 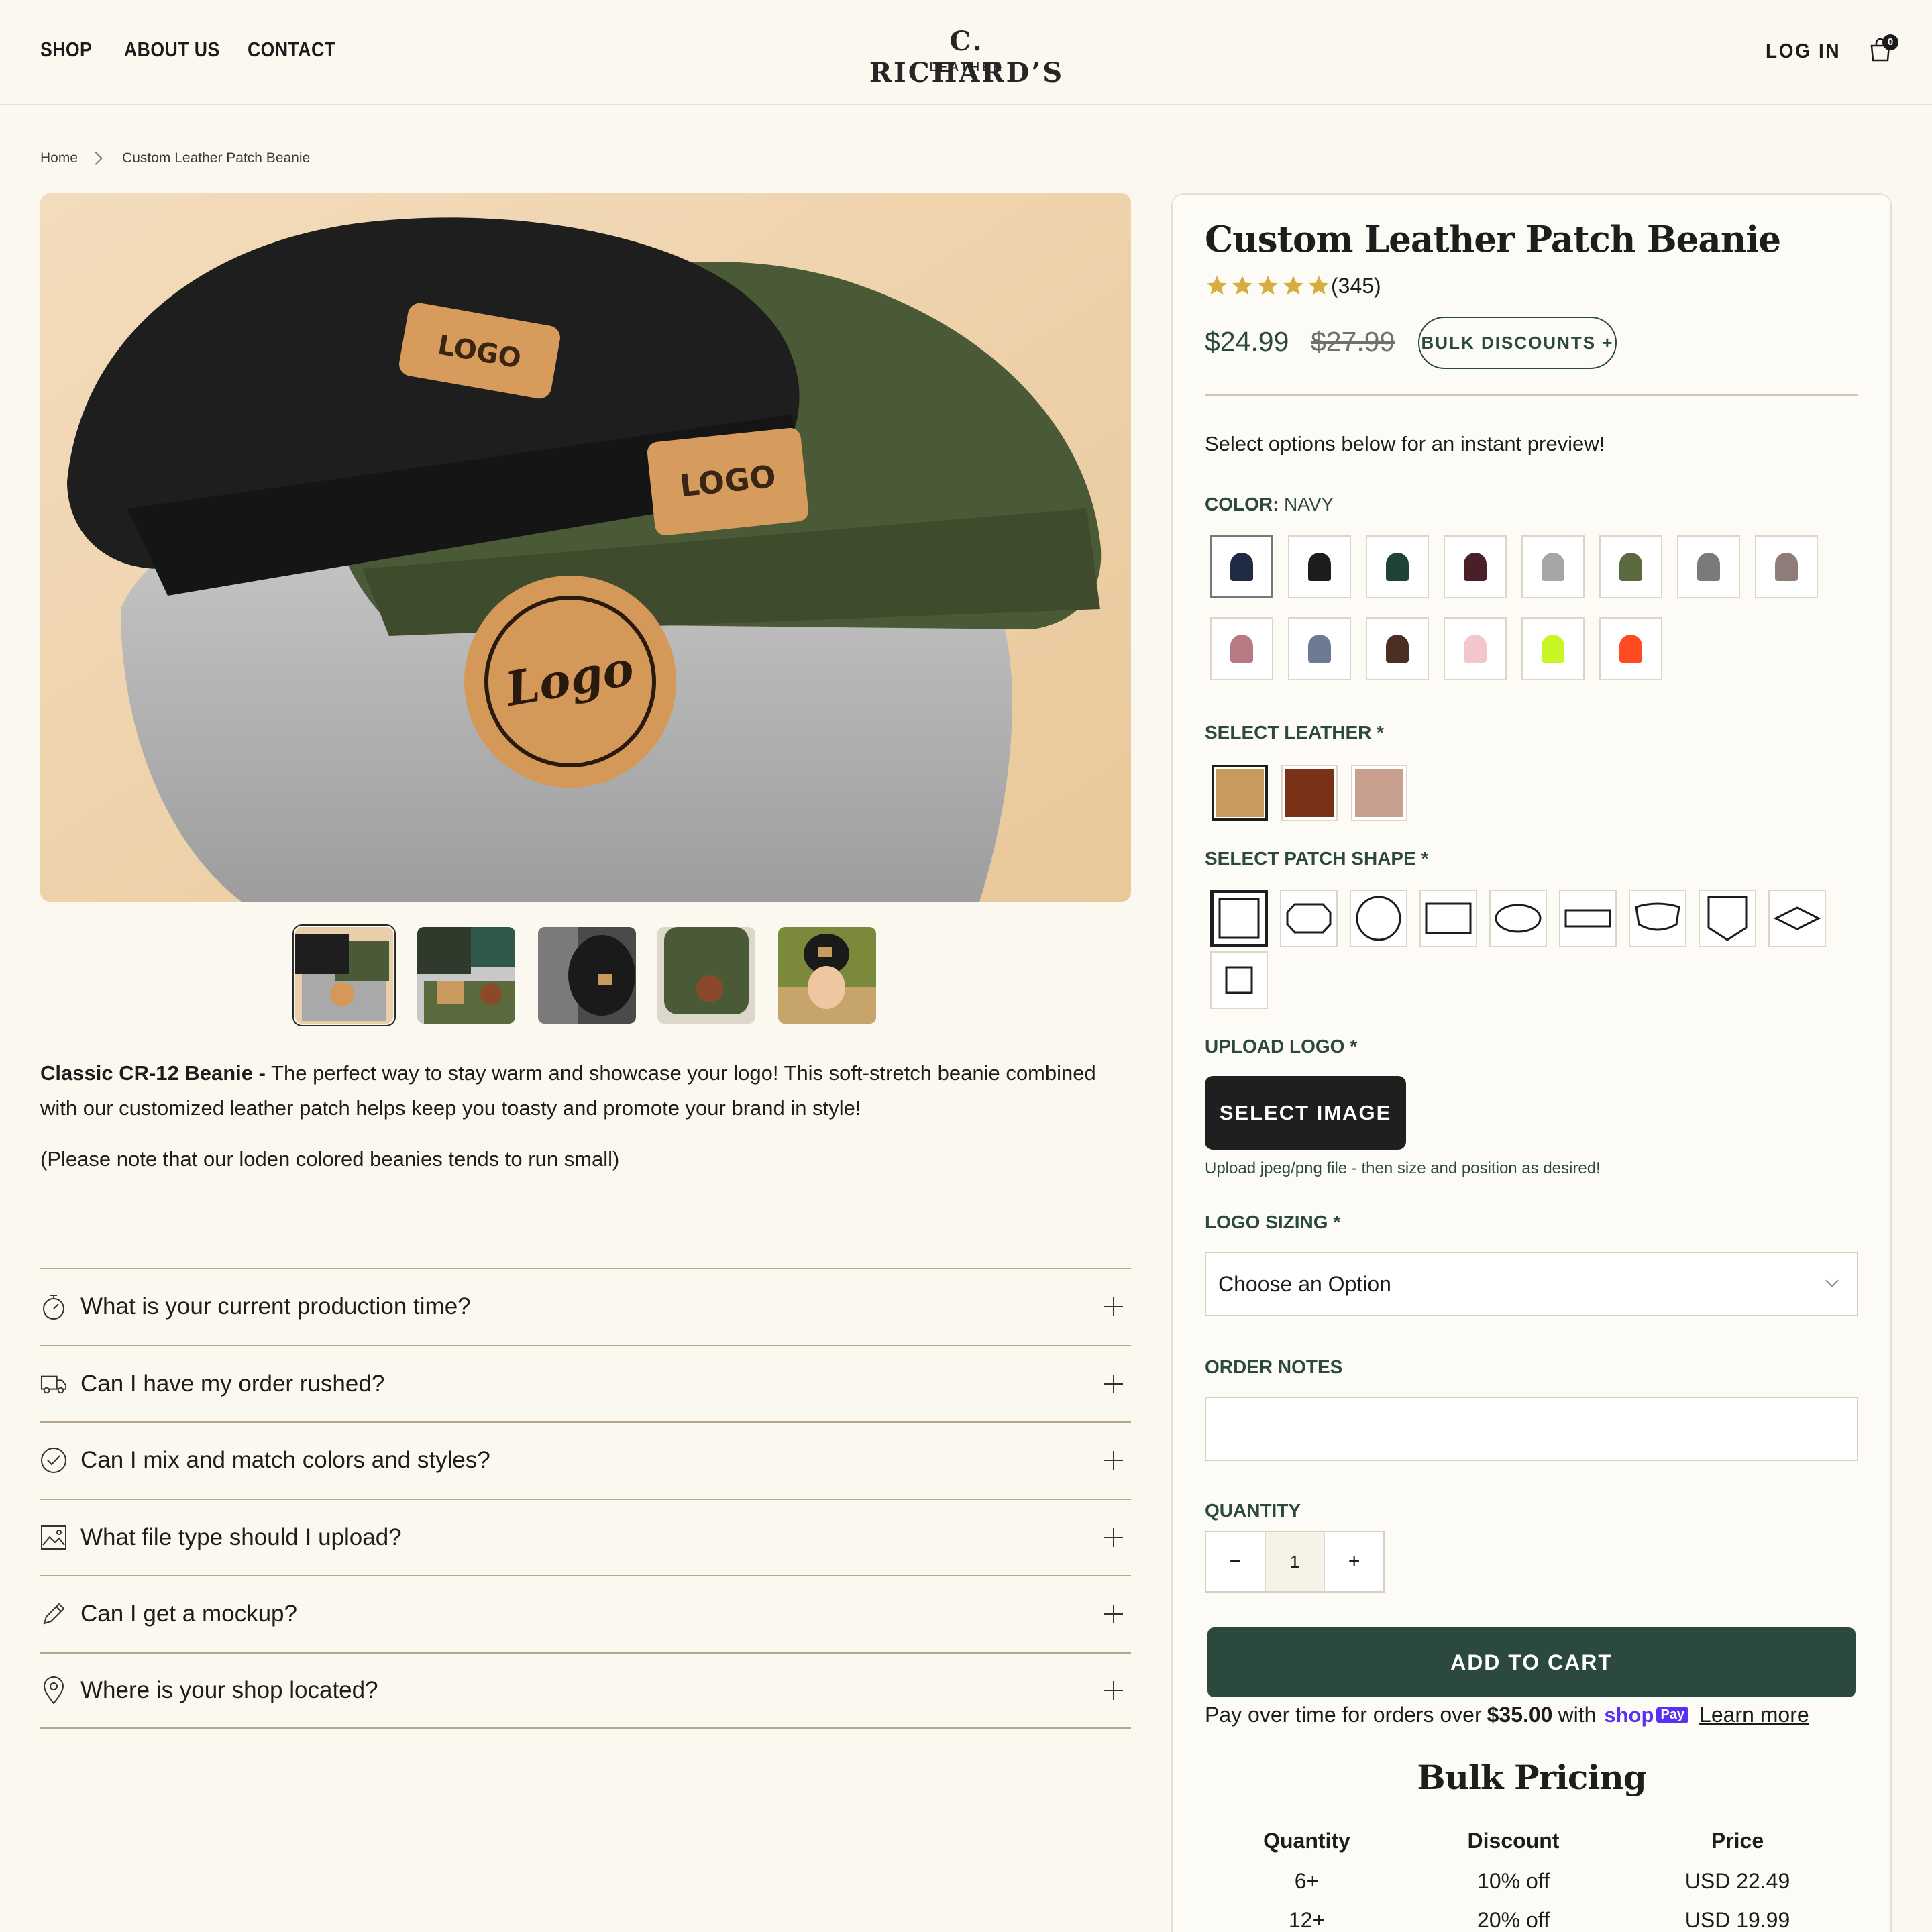 I want to click on faq-item: What file type should I upload?, so click(x=585, y=1537).